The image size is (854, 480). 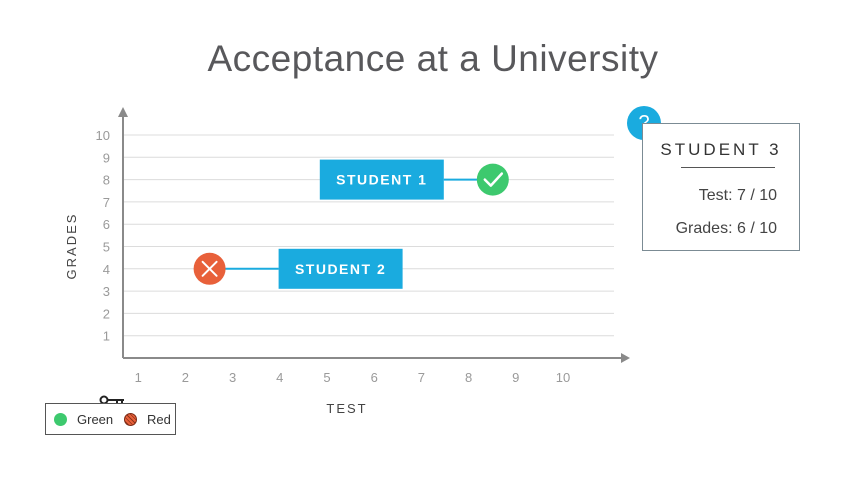 I want to click on x-tick-label: 9, so click(x=515, y=377).